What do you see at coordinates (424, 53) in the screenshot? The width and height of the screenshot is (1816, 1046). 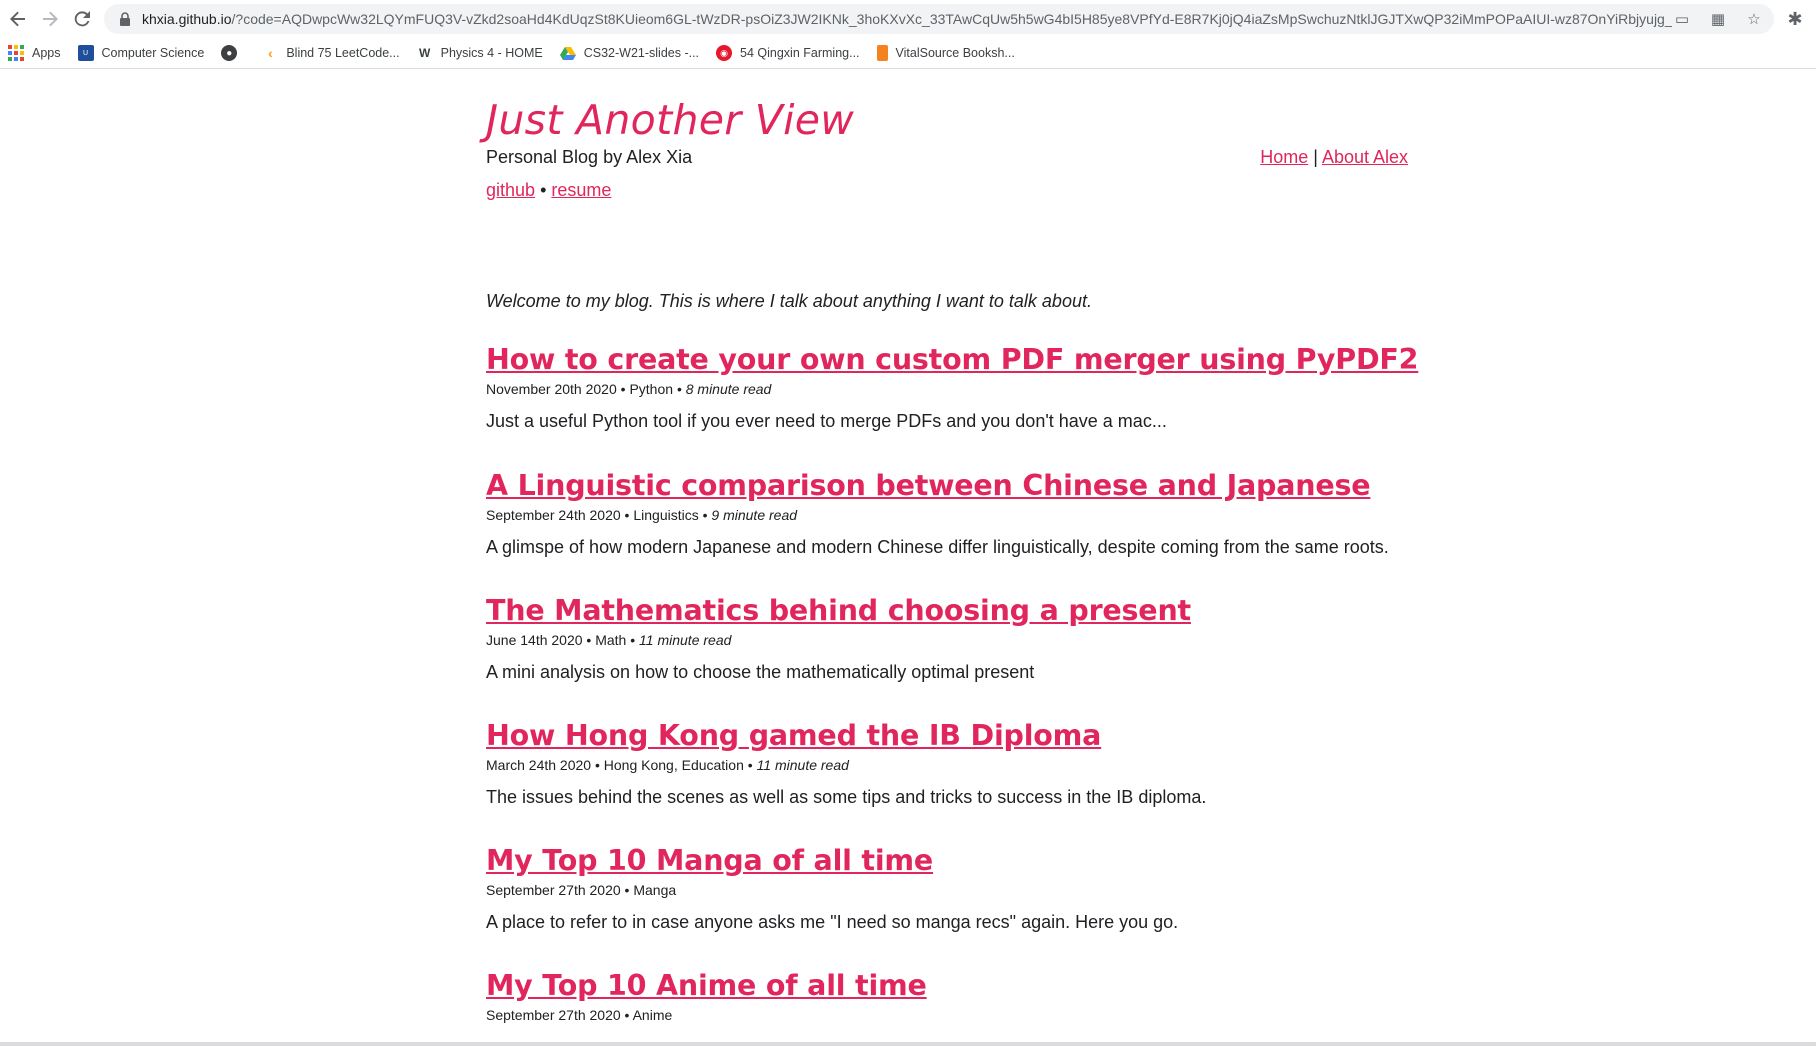 I see `weebly-icon: W` at bounding box center [424, 53].